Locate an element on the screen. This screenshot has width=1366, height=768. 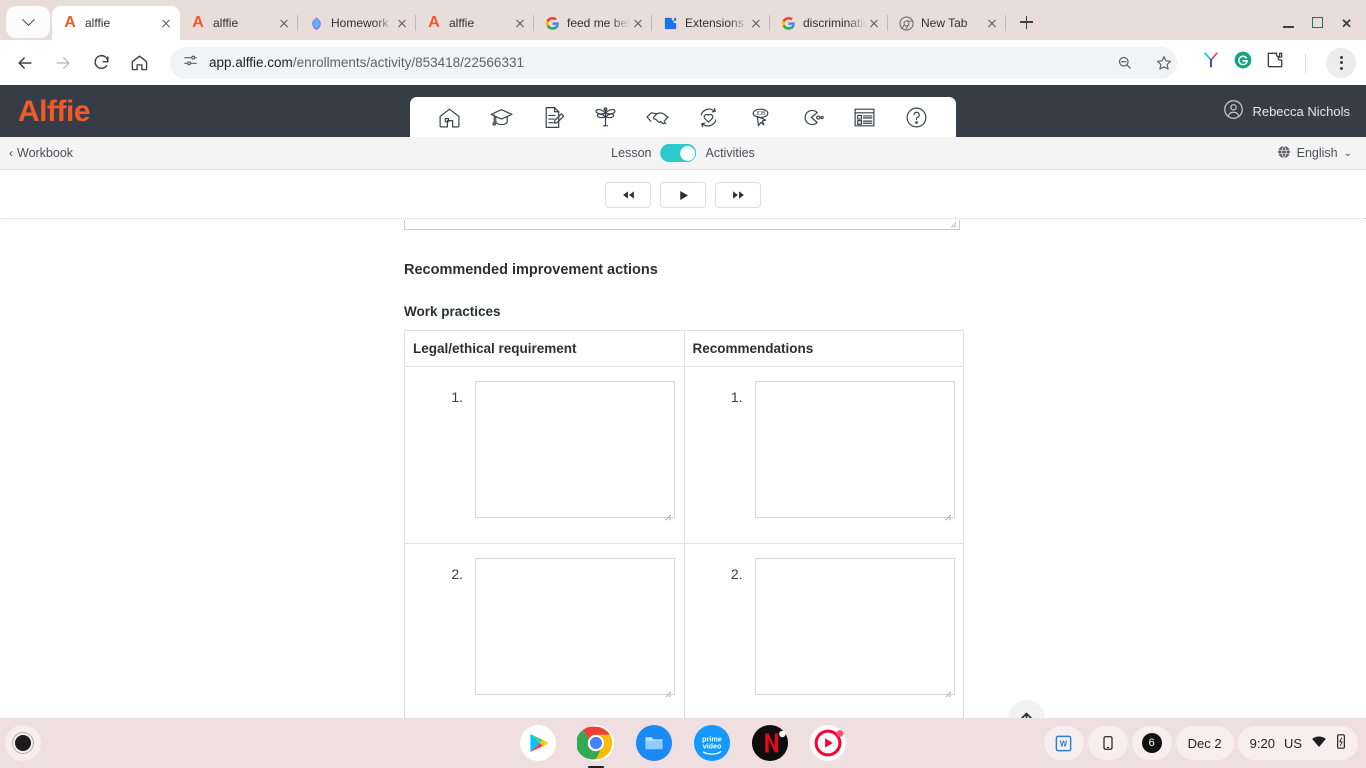
taskbar-app-files is located at coordinates (654, 743).